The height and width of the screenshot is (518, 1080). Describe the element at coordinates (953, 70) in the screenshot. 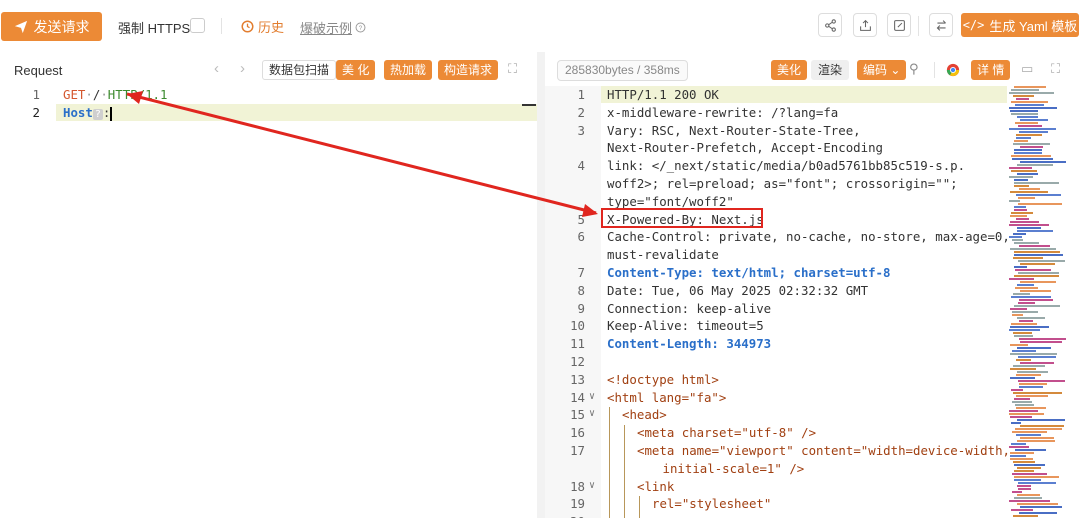

I see `chrome-icon` at that location.